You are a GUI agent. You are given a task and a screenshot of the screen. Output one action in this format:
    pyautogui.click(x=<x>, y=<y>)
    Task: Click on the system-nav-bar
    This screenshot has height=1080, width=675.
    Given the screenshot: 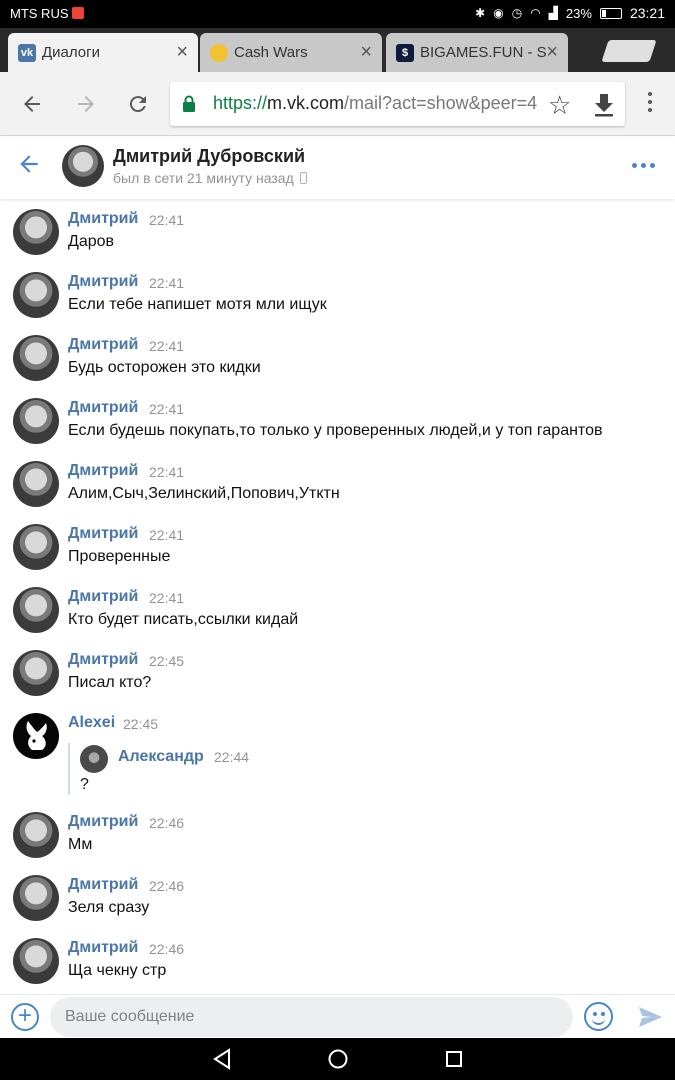 What is the action you would take?
    pyautogui.click(x=337, y=1059)
    